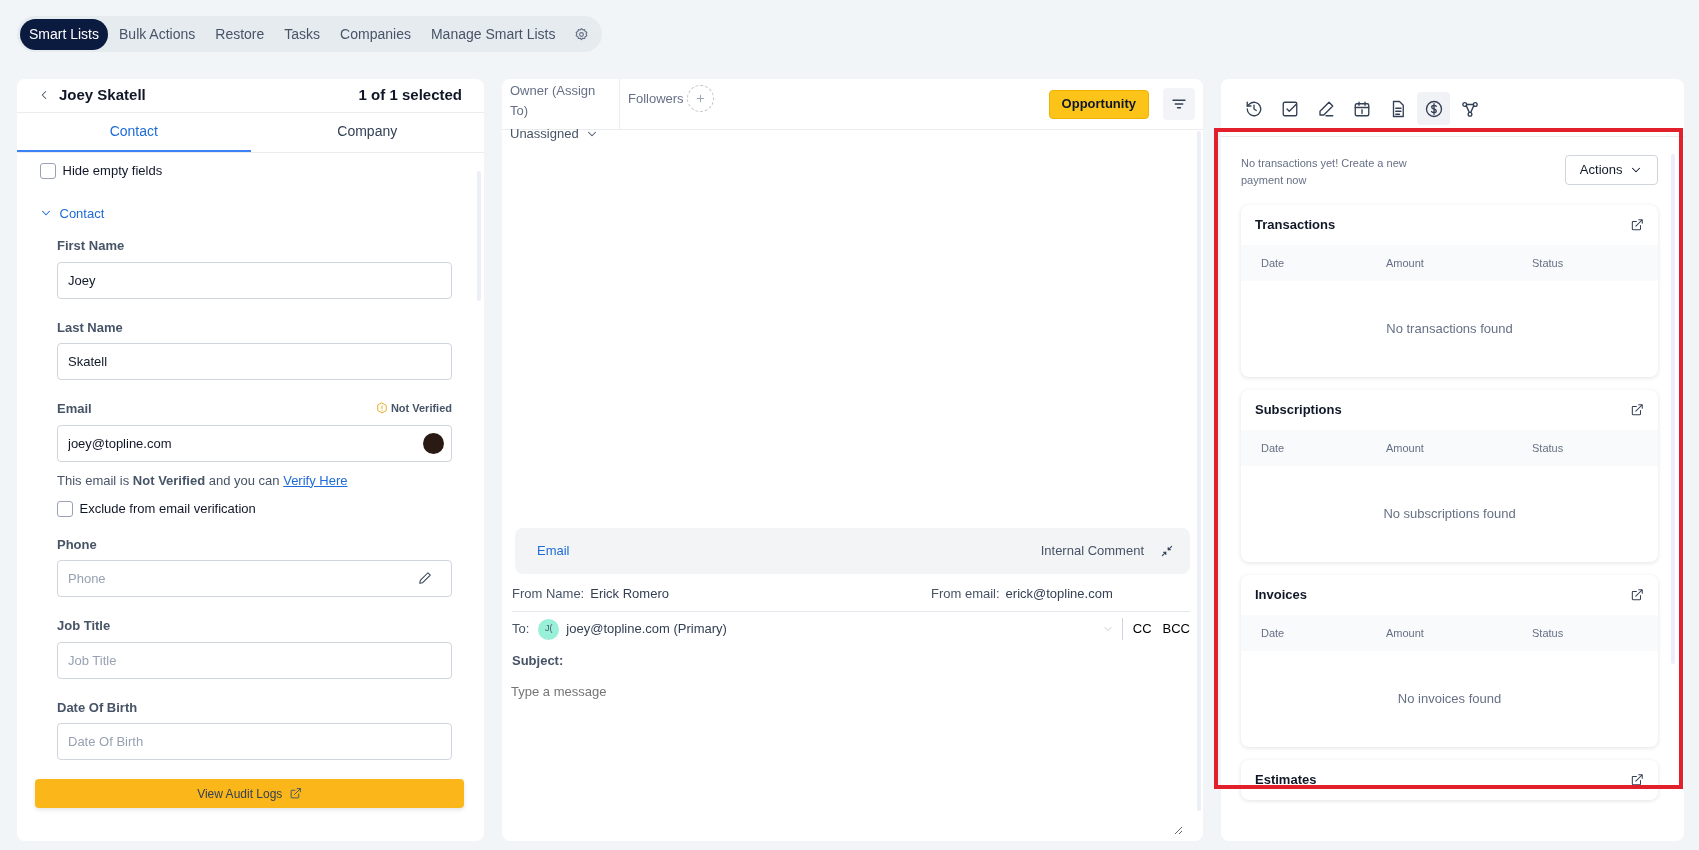 The image size is (1699, 850). I want to click on field-label: Date Of Birth, so click(97, 707).